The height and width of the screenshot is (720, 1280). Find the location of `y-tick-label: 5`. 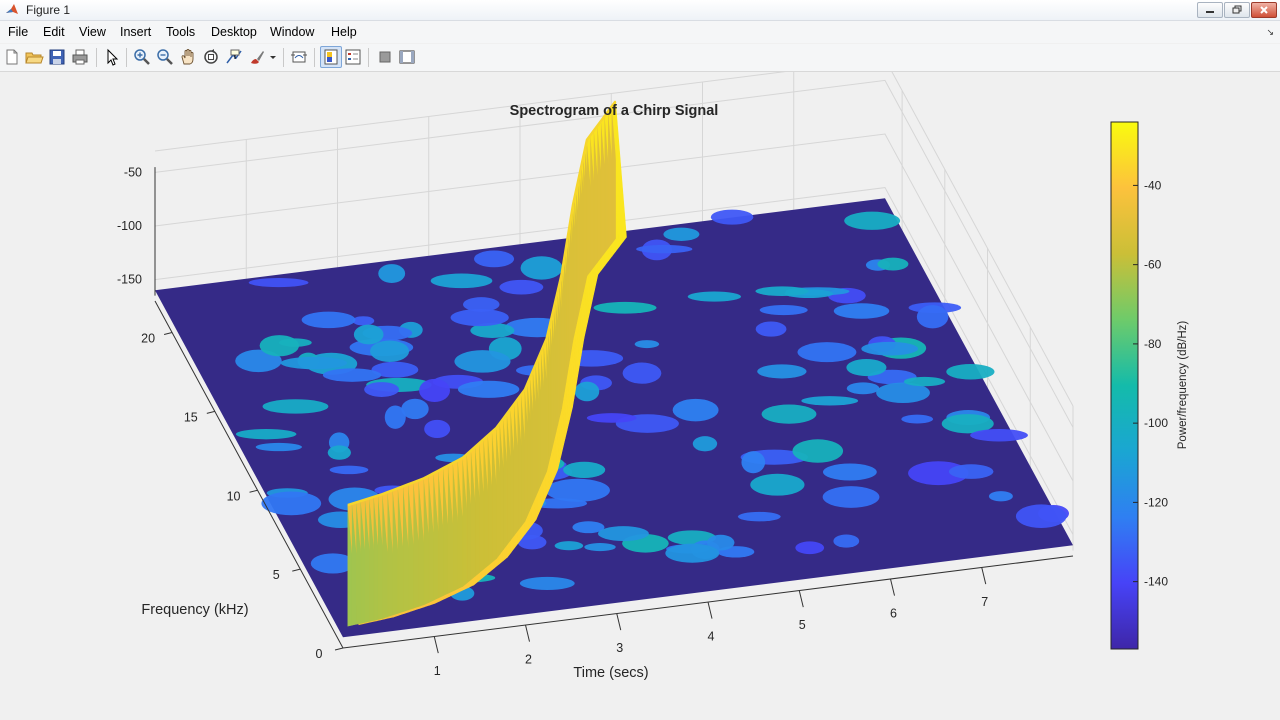

y-tick-label: 5 is located at coordinates (276, 575).